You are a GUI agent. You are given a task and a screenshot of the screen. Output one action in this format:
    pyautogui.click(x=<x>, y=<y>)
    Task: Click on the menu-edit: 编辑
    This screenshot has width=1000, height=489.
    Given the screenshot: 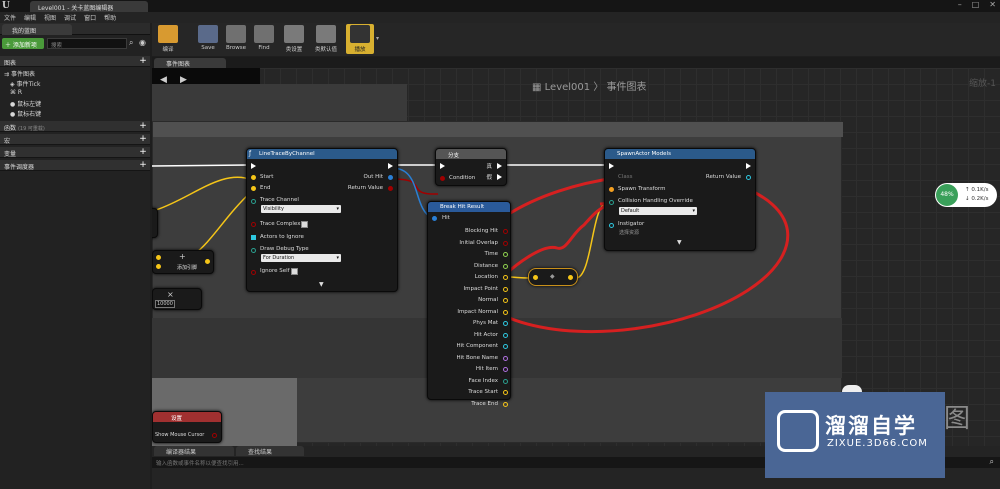 What is the action you would take?
    pyautogui.click(x=30, y=17)
    